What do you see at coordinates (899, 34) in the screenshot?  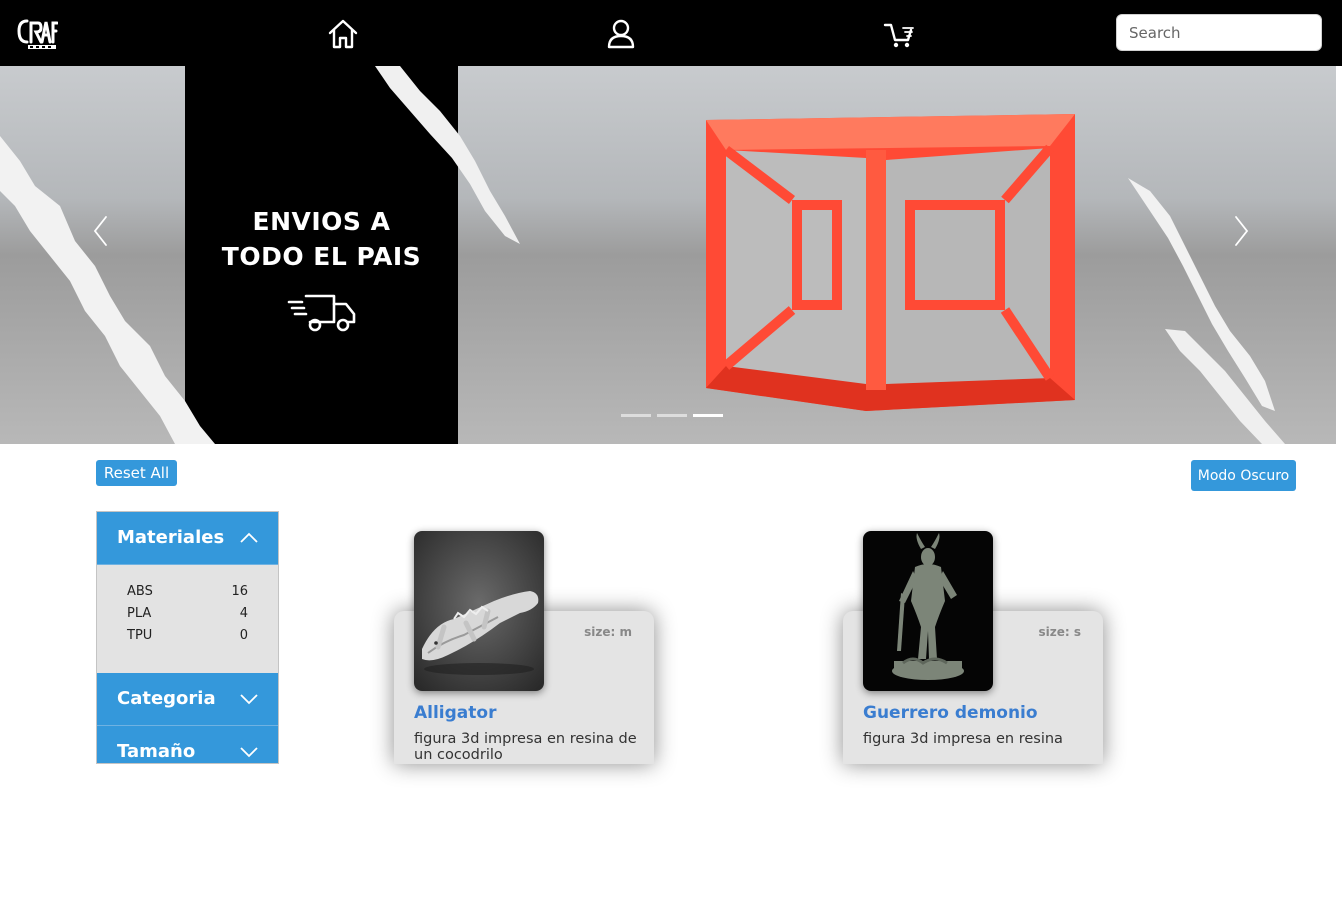 I see `cart-icon` at bounding box center [899, 34].